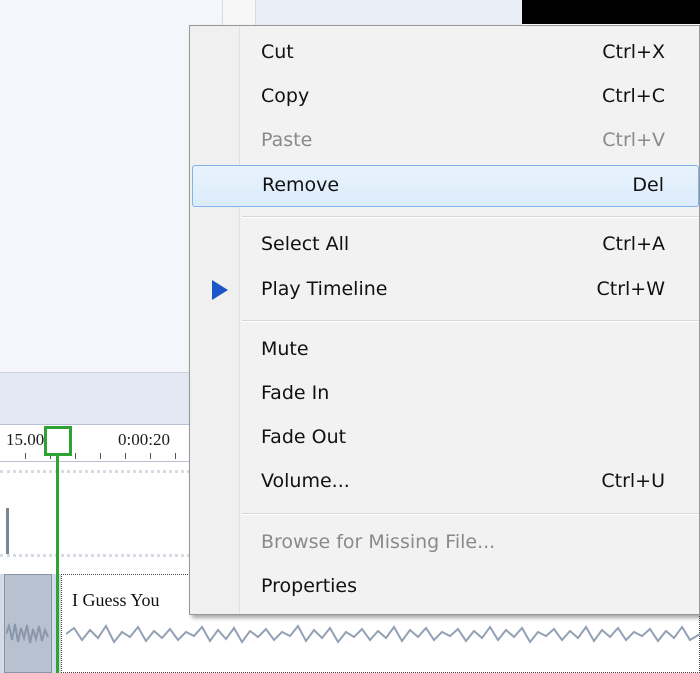 Image resolution: width=700 pixels, height=673 pixels. Describe the element at coordinates (633, 96) in the screenshot. I see `menu-item-shortcut: Ctrl+C` at that location.